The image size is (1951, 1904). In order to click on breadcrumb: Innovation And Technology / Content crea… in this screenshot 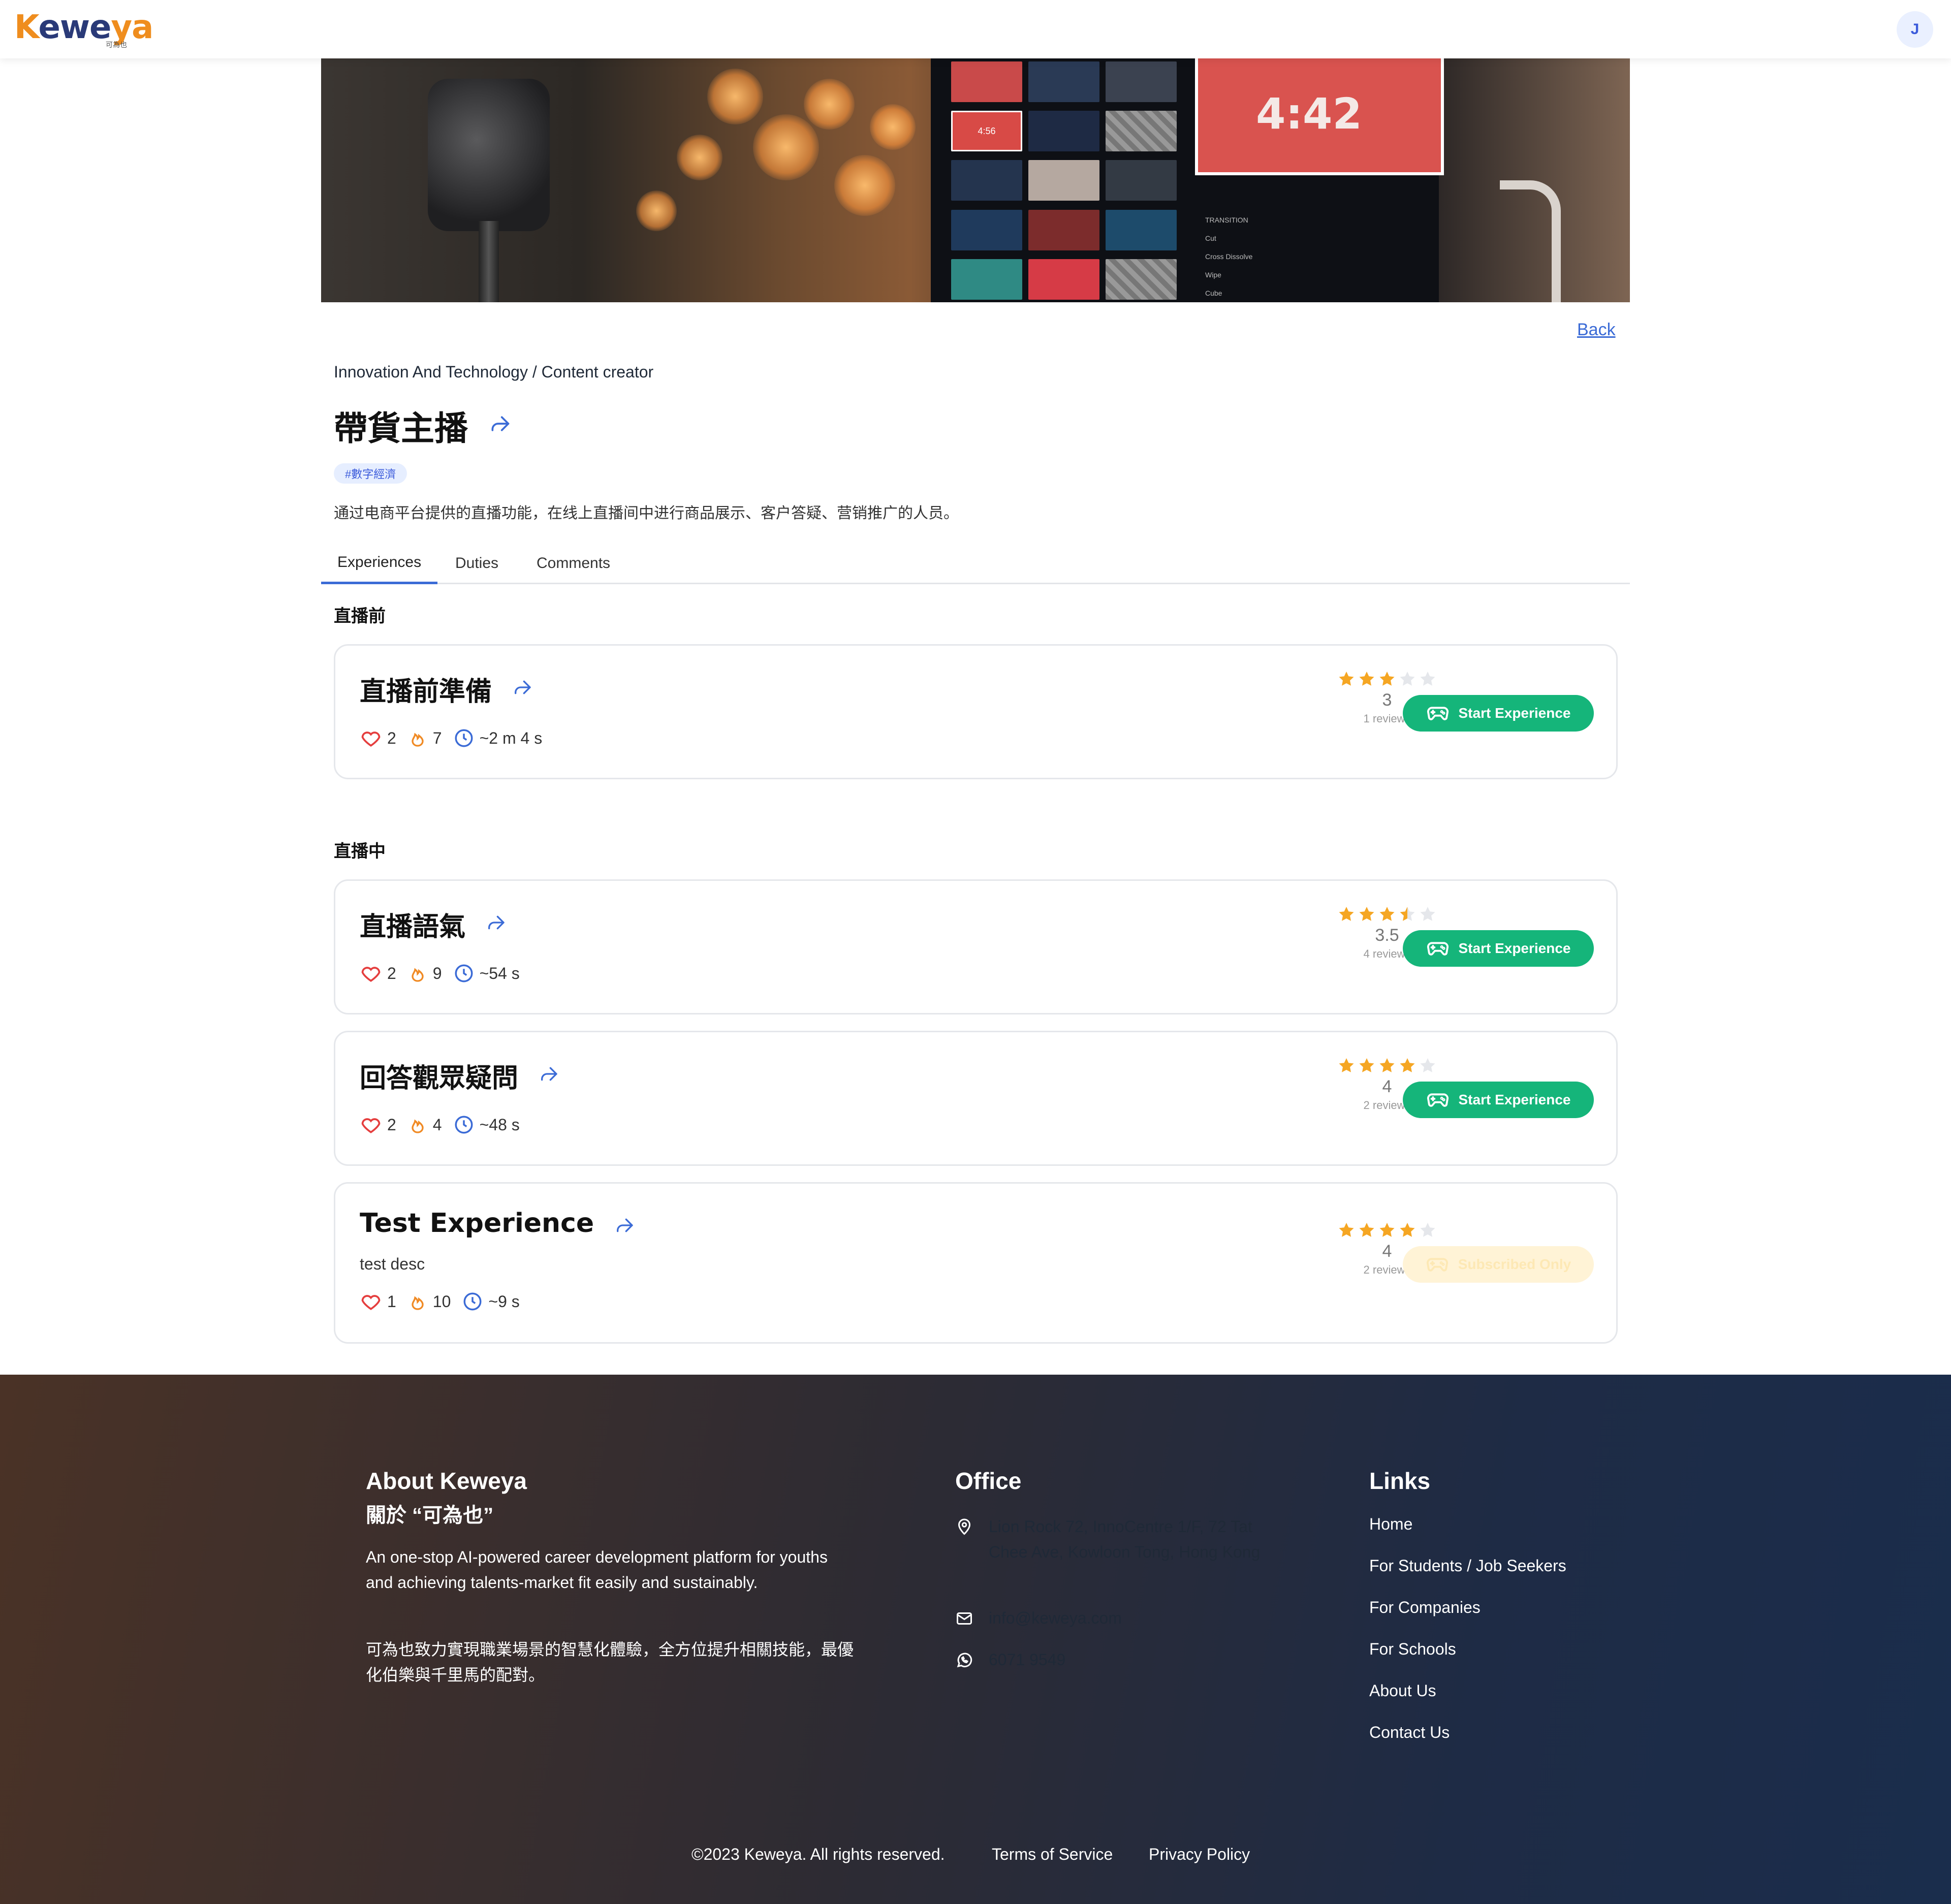, I will do `click(494, 372)`.